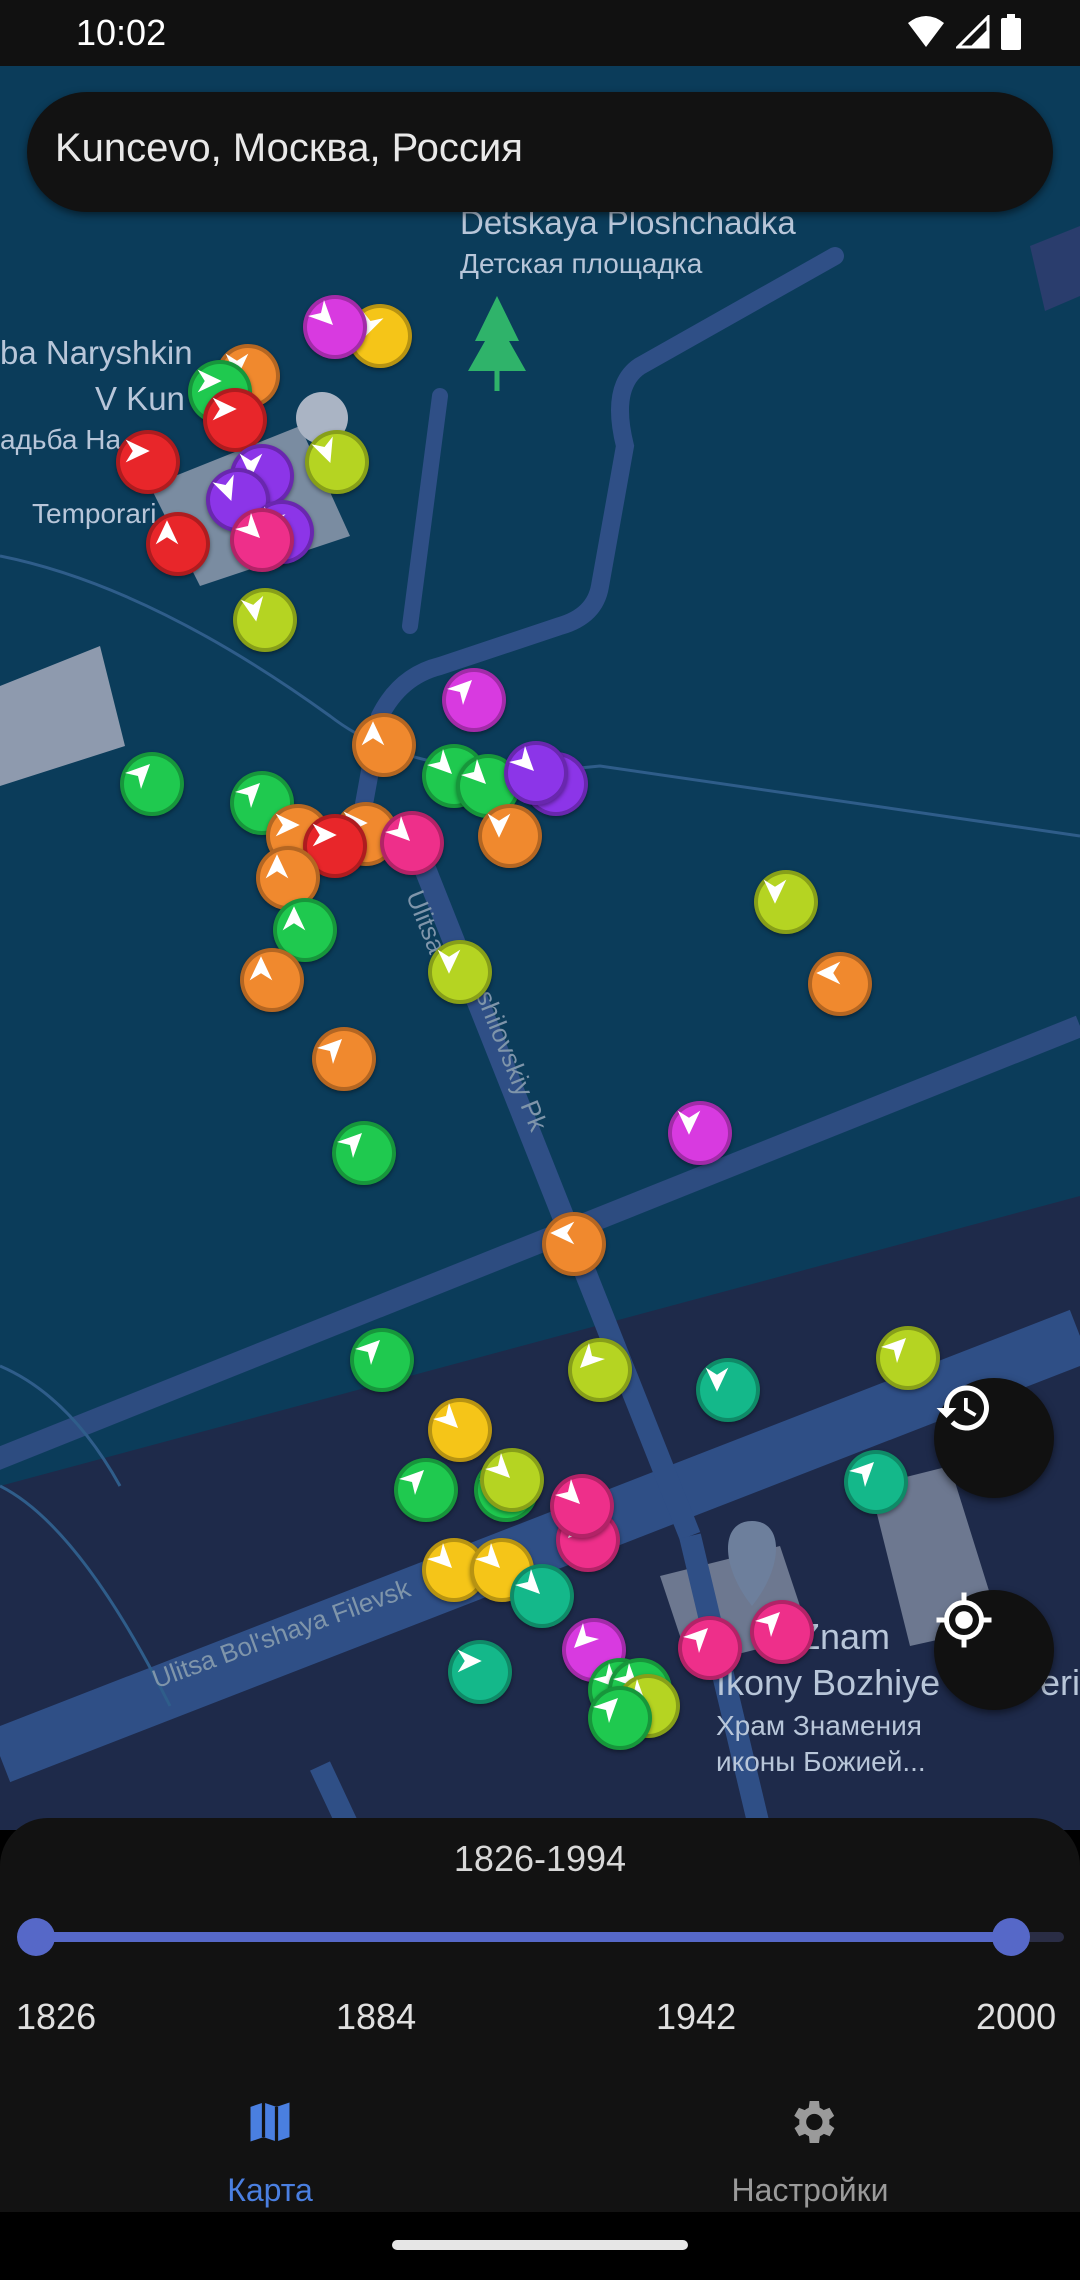 The width and height of the screenshot is (1080, 2280). What do you see at coordinates (973, 32) in the screenshot?
I see `signal-icon` at bounding box center [973, 32].